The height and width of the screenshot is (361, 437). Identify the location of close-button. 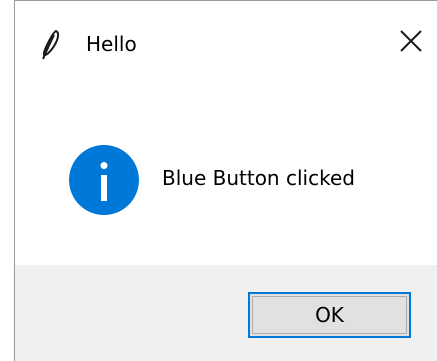
(411, 43).